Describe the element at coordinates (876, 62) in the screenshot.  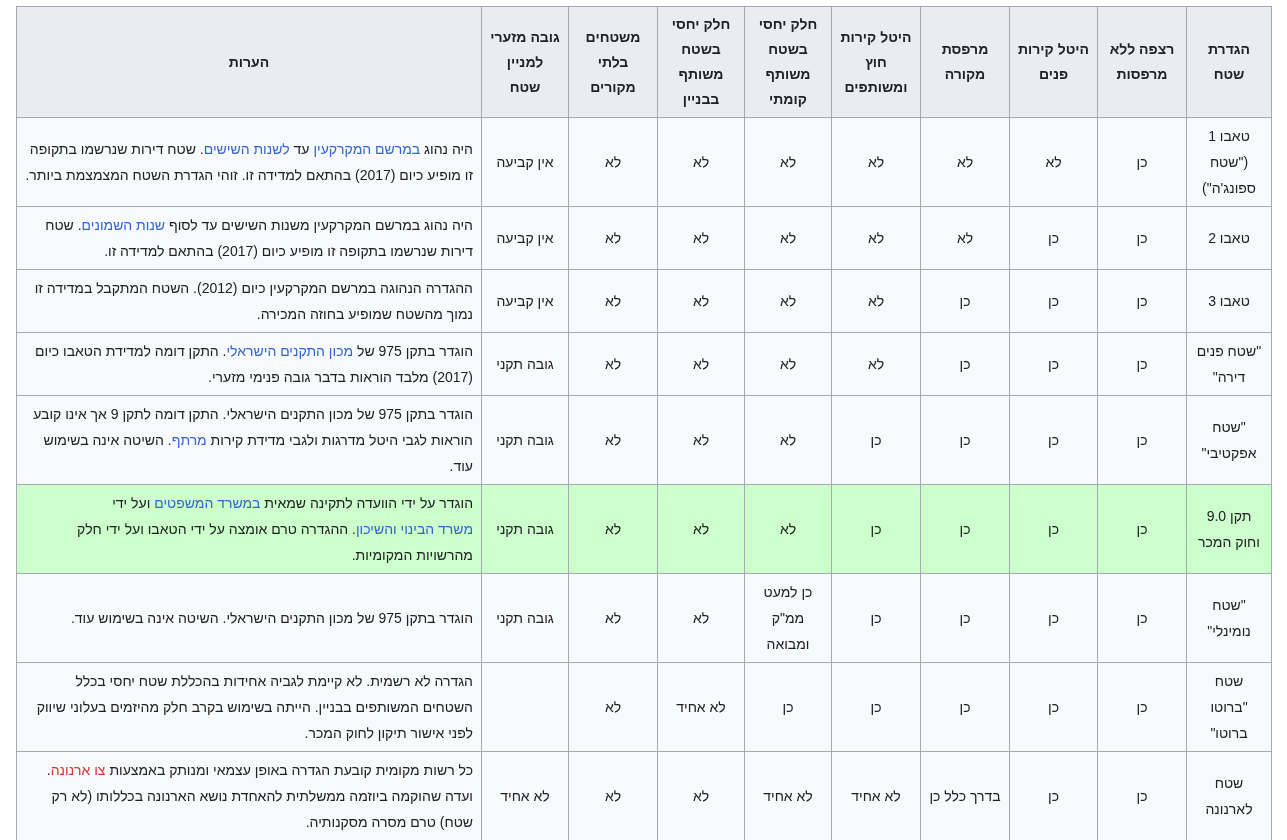
I see `column-header: היטל קירות חוץ ומשותפים` at that location.